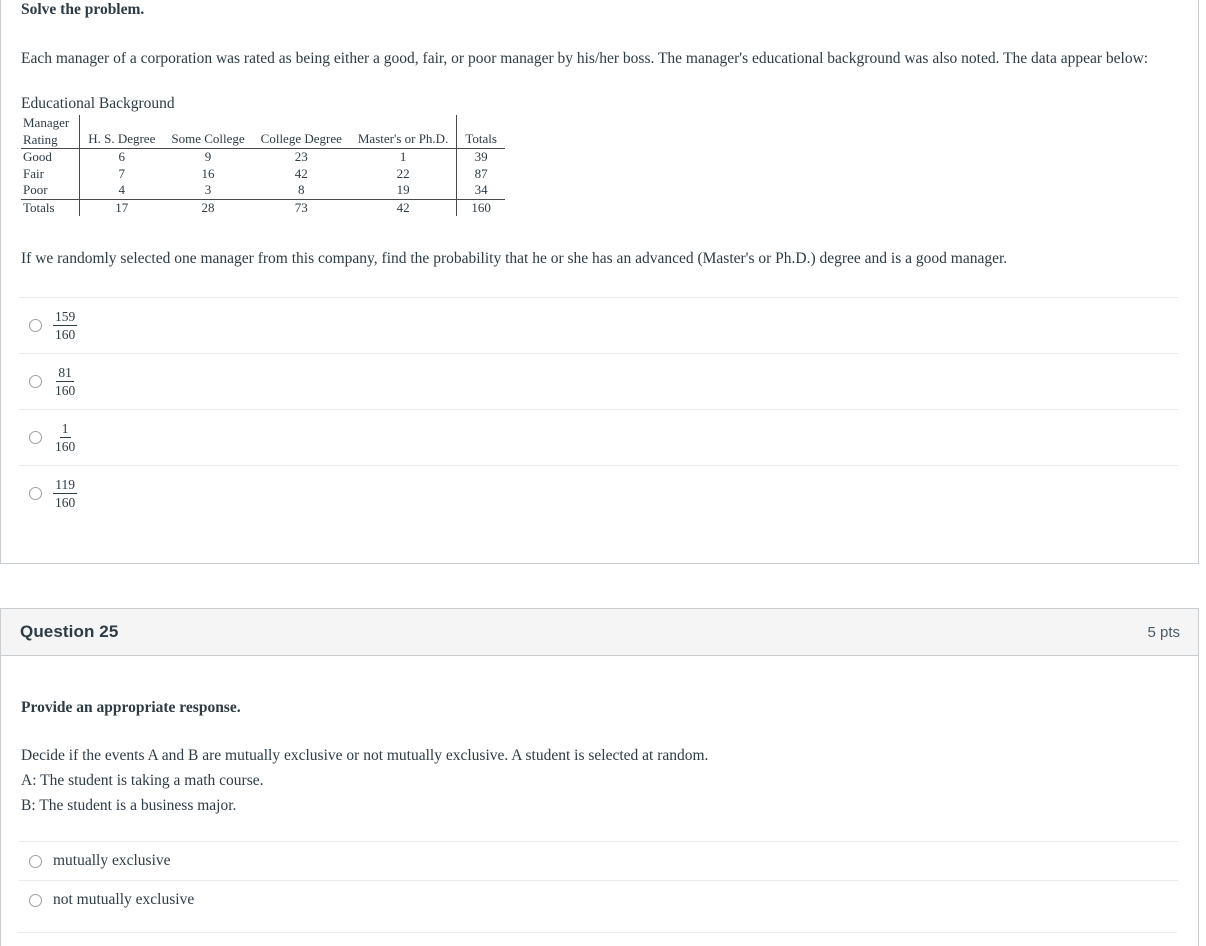 The image size is (1206, 946). Describe the element at coordinates (142, 780) in the screenshot. I see `question-25-line-2: A: The student is taking a math course.` at that location.